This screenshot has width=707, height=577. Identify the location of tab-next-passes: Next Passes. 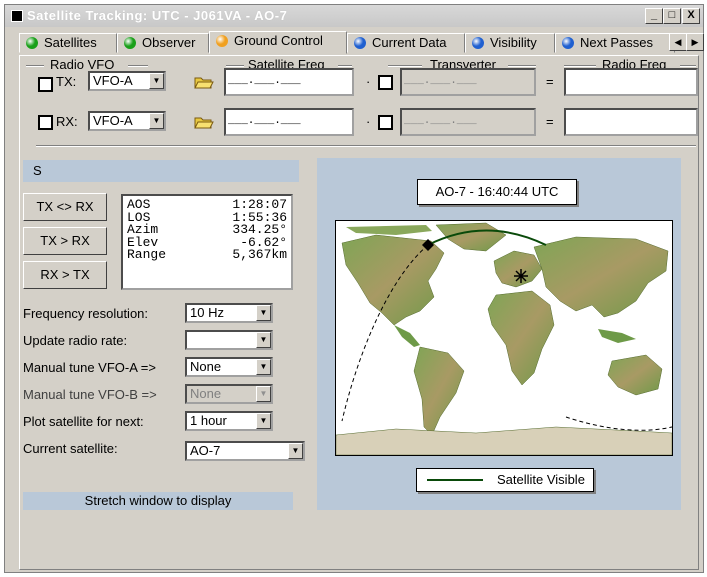
(615, 43).